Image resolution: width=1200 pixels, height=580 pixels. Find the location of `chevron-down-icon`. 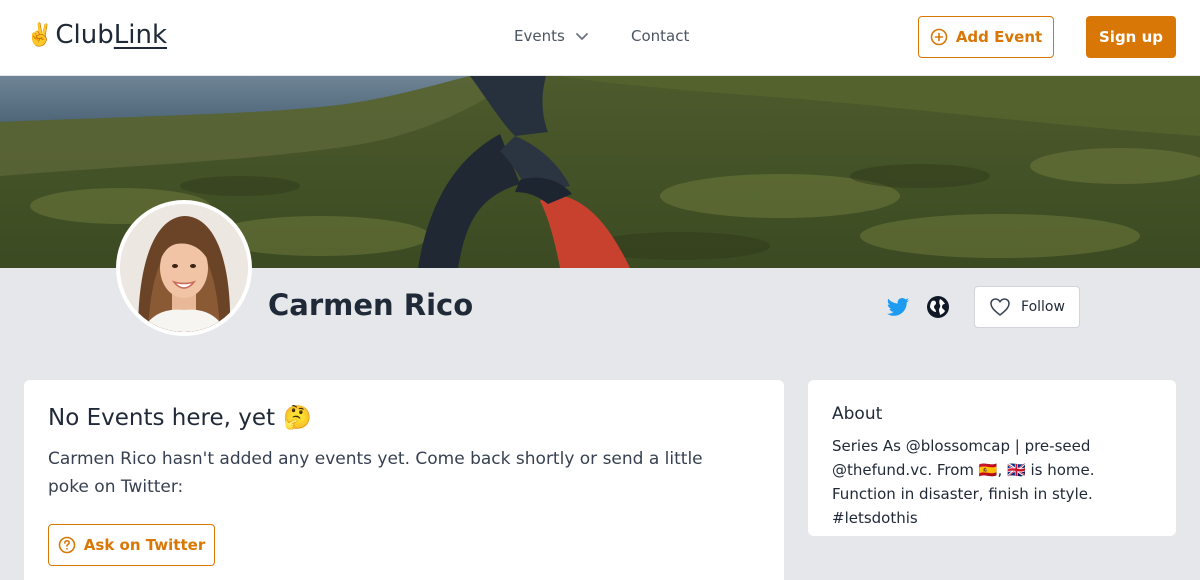

chevron-down-icon is located at coordinates (581, 36).